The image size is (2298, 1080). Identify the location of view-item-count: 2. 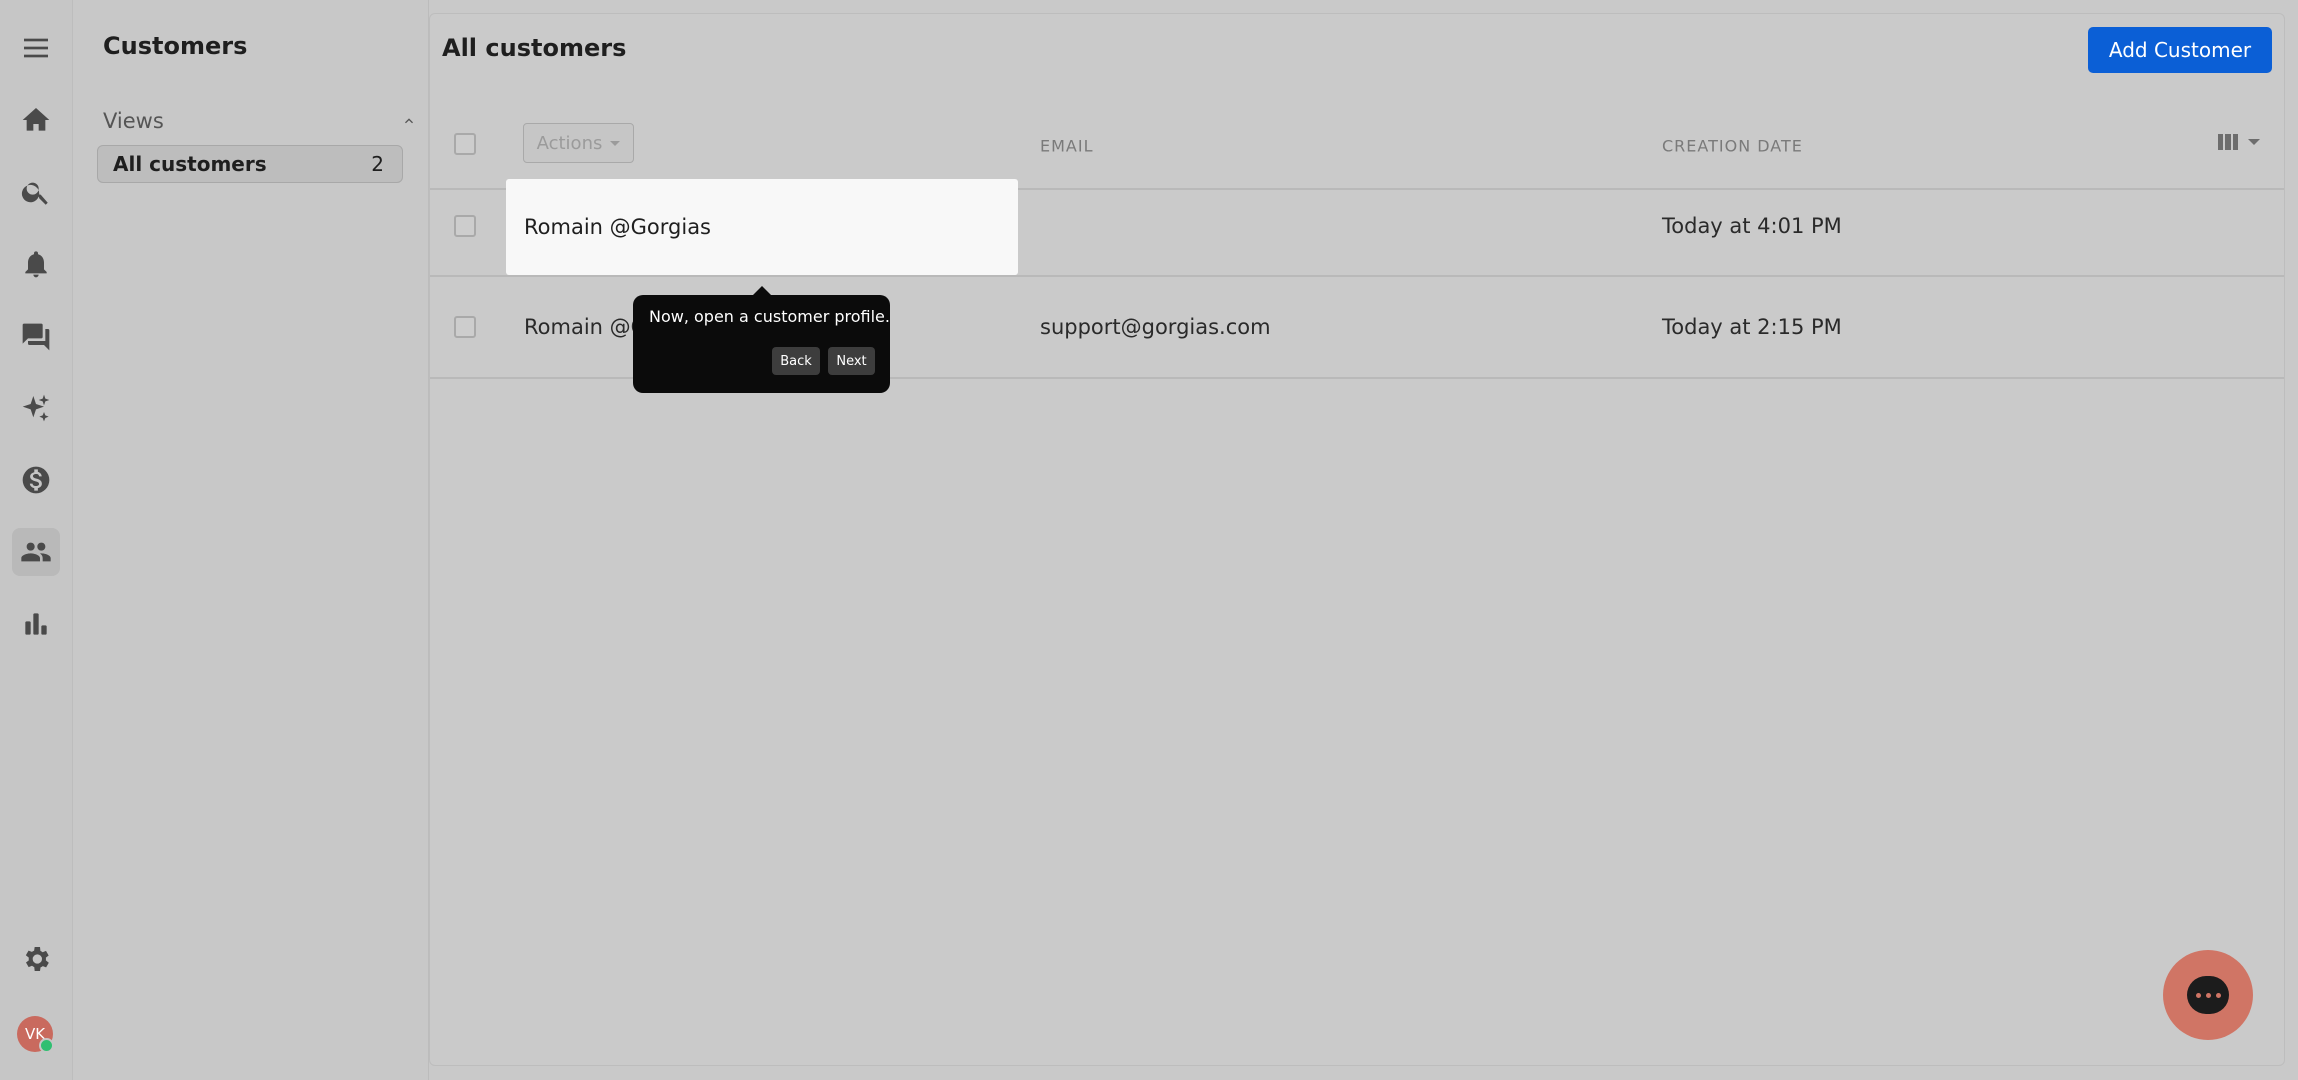
(377, 164).